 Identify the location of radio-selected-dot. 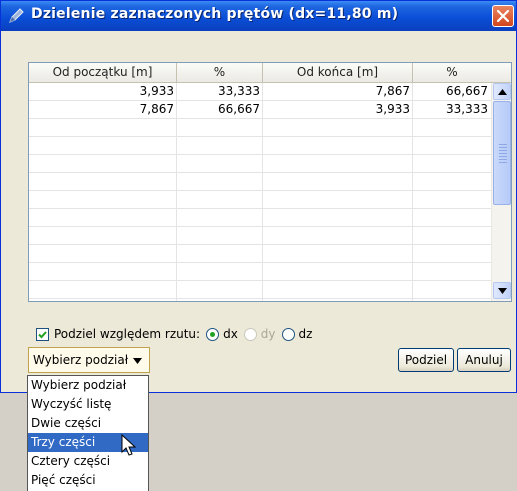
(213, 334).